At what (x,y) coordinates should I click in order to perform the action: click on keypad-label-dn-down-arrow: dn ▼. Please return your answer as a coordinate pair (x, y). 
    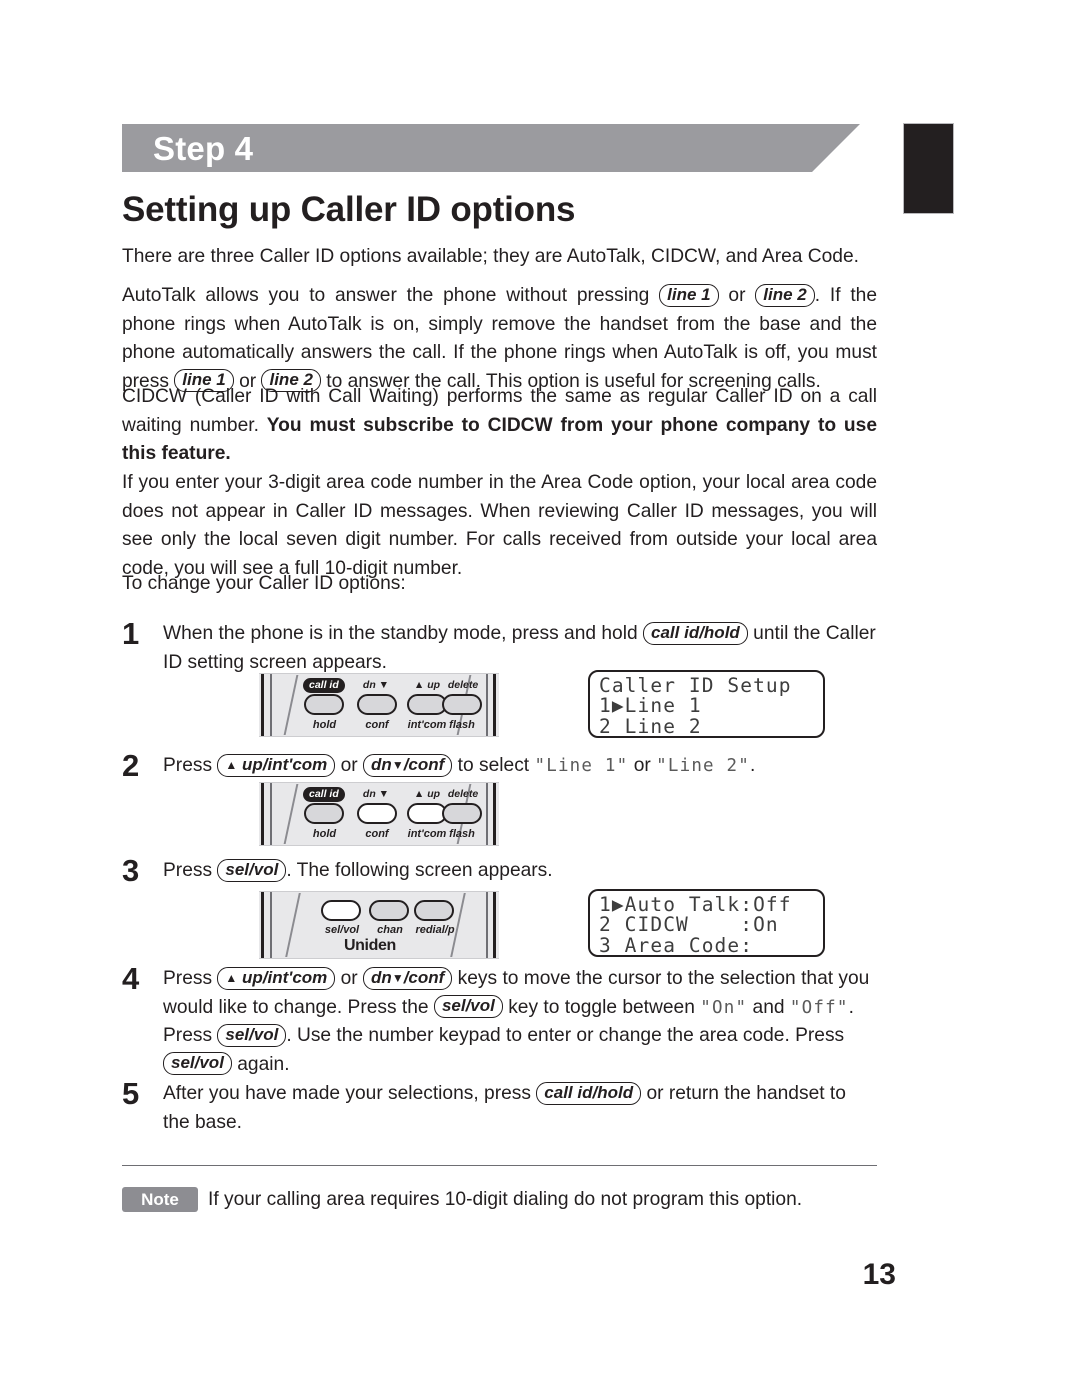
    Looking at the image, I should click on (376, 685).